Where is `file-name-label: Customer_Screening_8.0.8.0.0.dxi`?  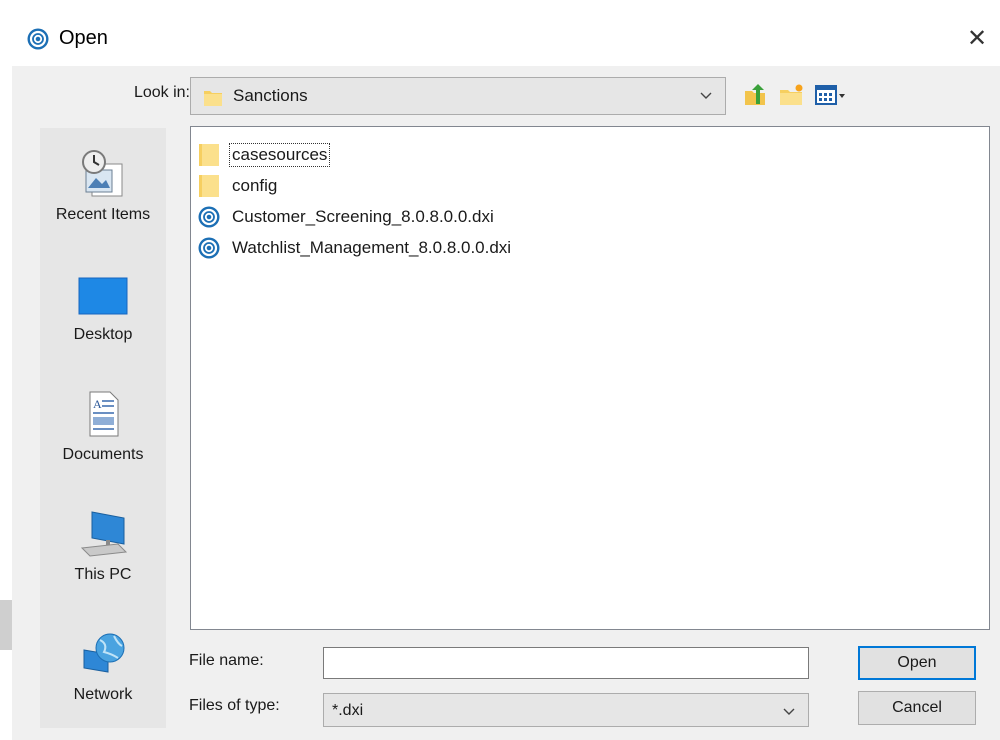 file-name-label: Customer_Screening_8.0.8.0.0.dxi is located at coordinates (363, 216).